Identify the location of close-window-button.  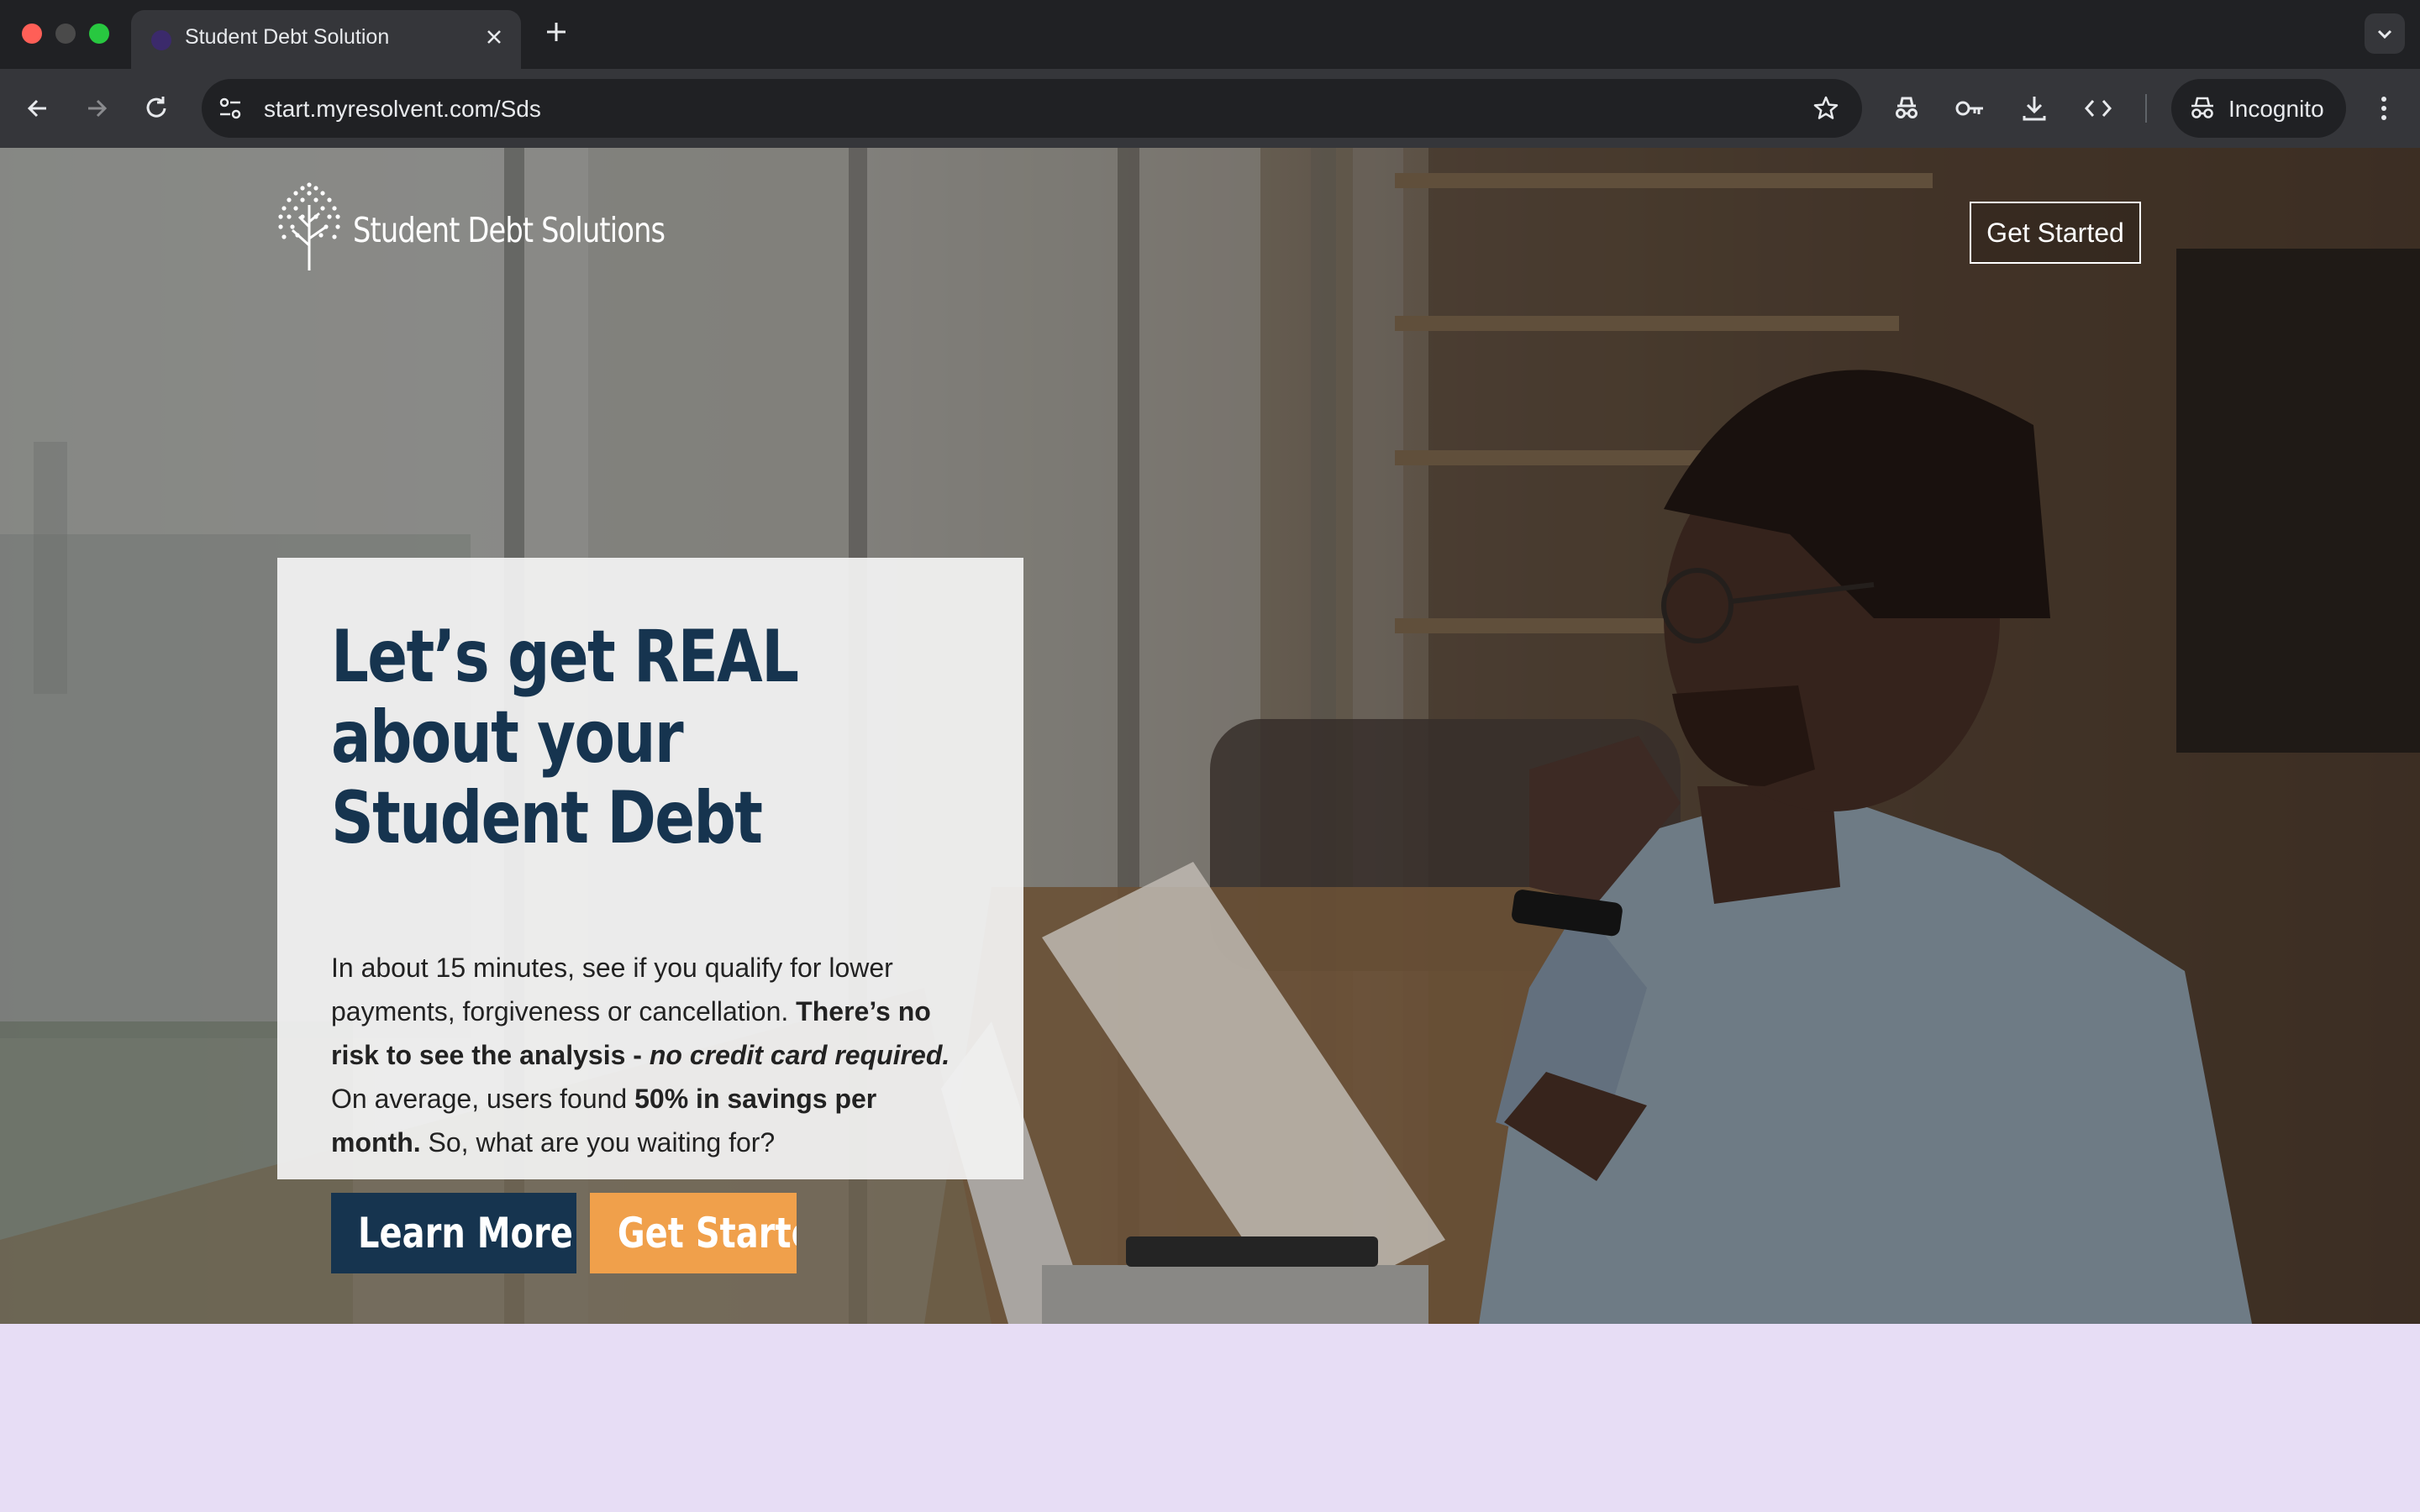
(32, 34).